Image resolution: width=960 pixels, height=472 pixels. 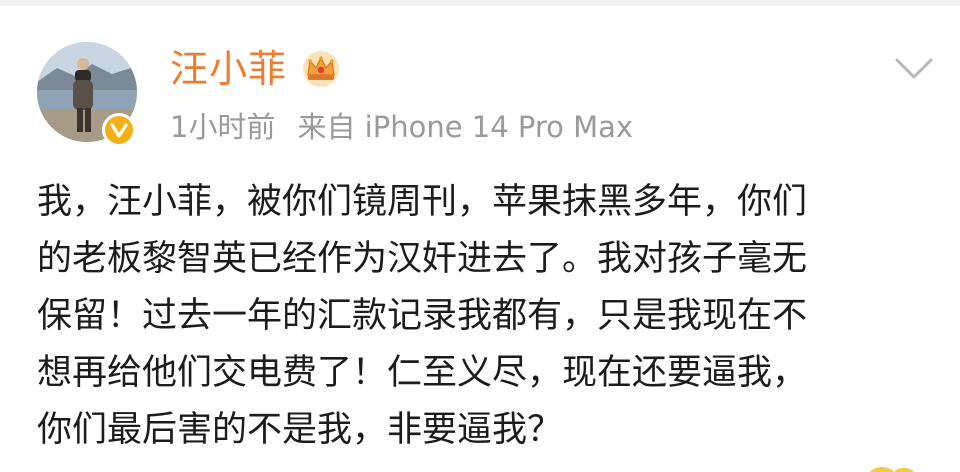 What do you see at coordinates (422, 373) in the screenshot?
I see `content-line: 想再给他们交电费了！仁至义尽，现在还要逼我，` at bounding box center [422, 373].